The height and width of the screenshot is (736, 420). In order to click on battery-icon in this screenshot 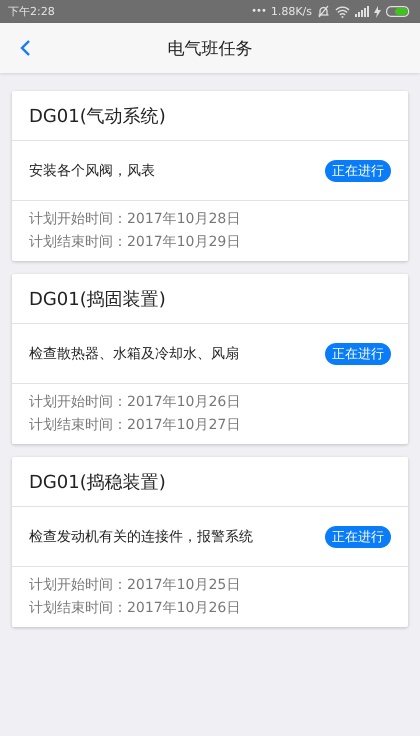, I will do `click(398, 11)`.